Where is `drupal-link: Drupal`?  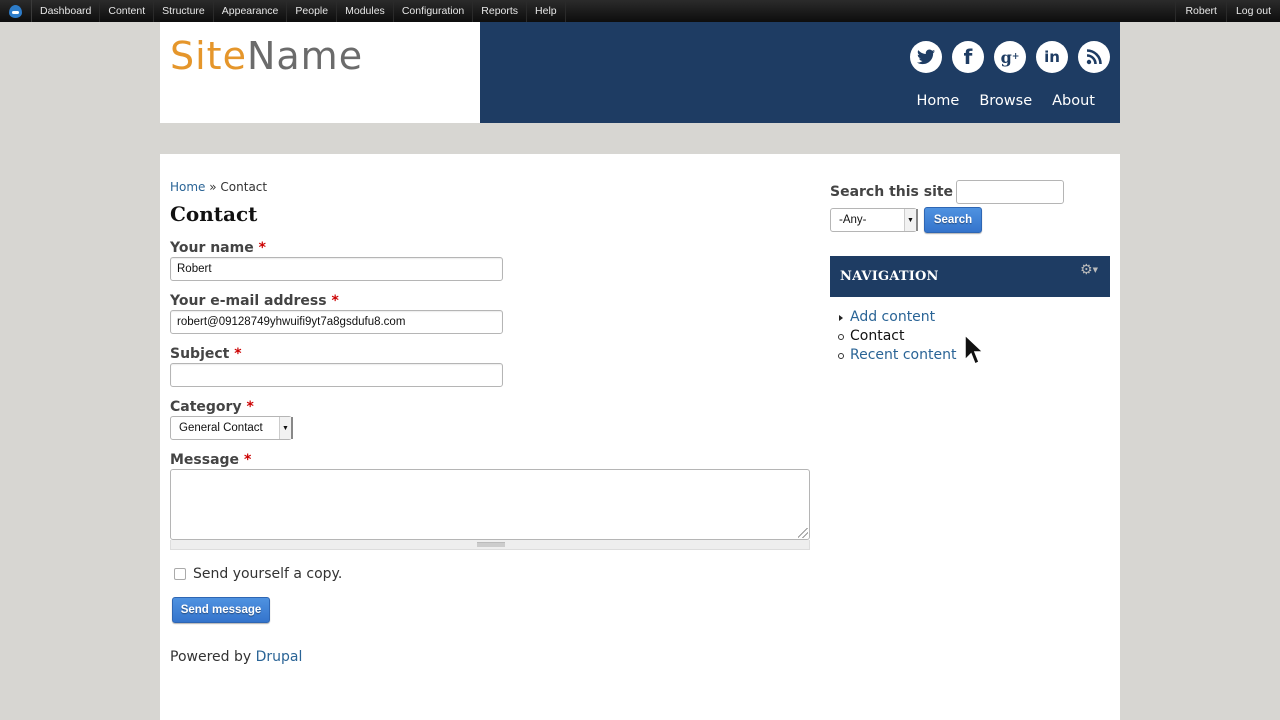
drupal-link: Drupal is located at coordinates (279, 657).